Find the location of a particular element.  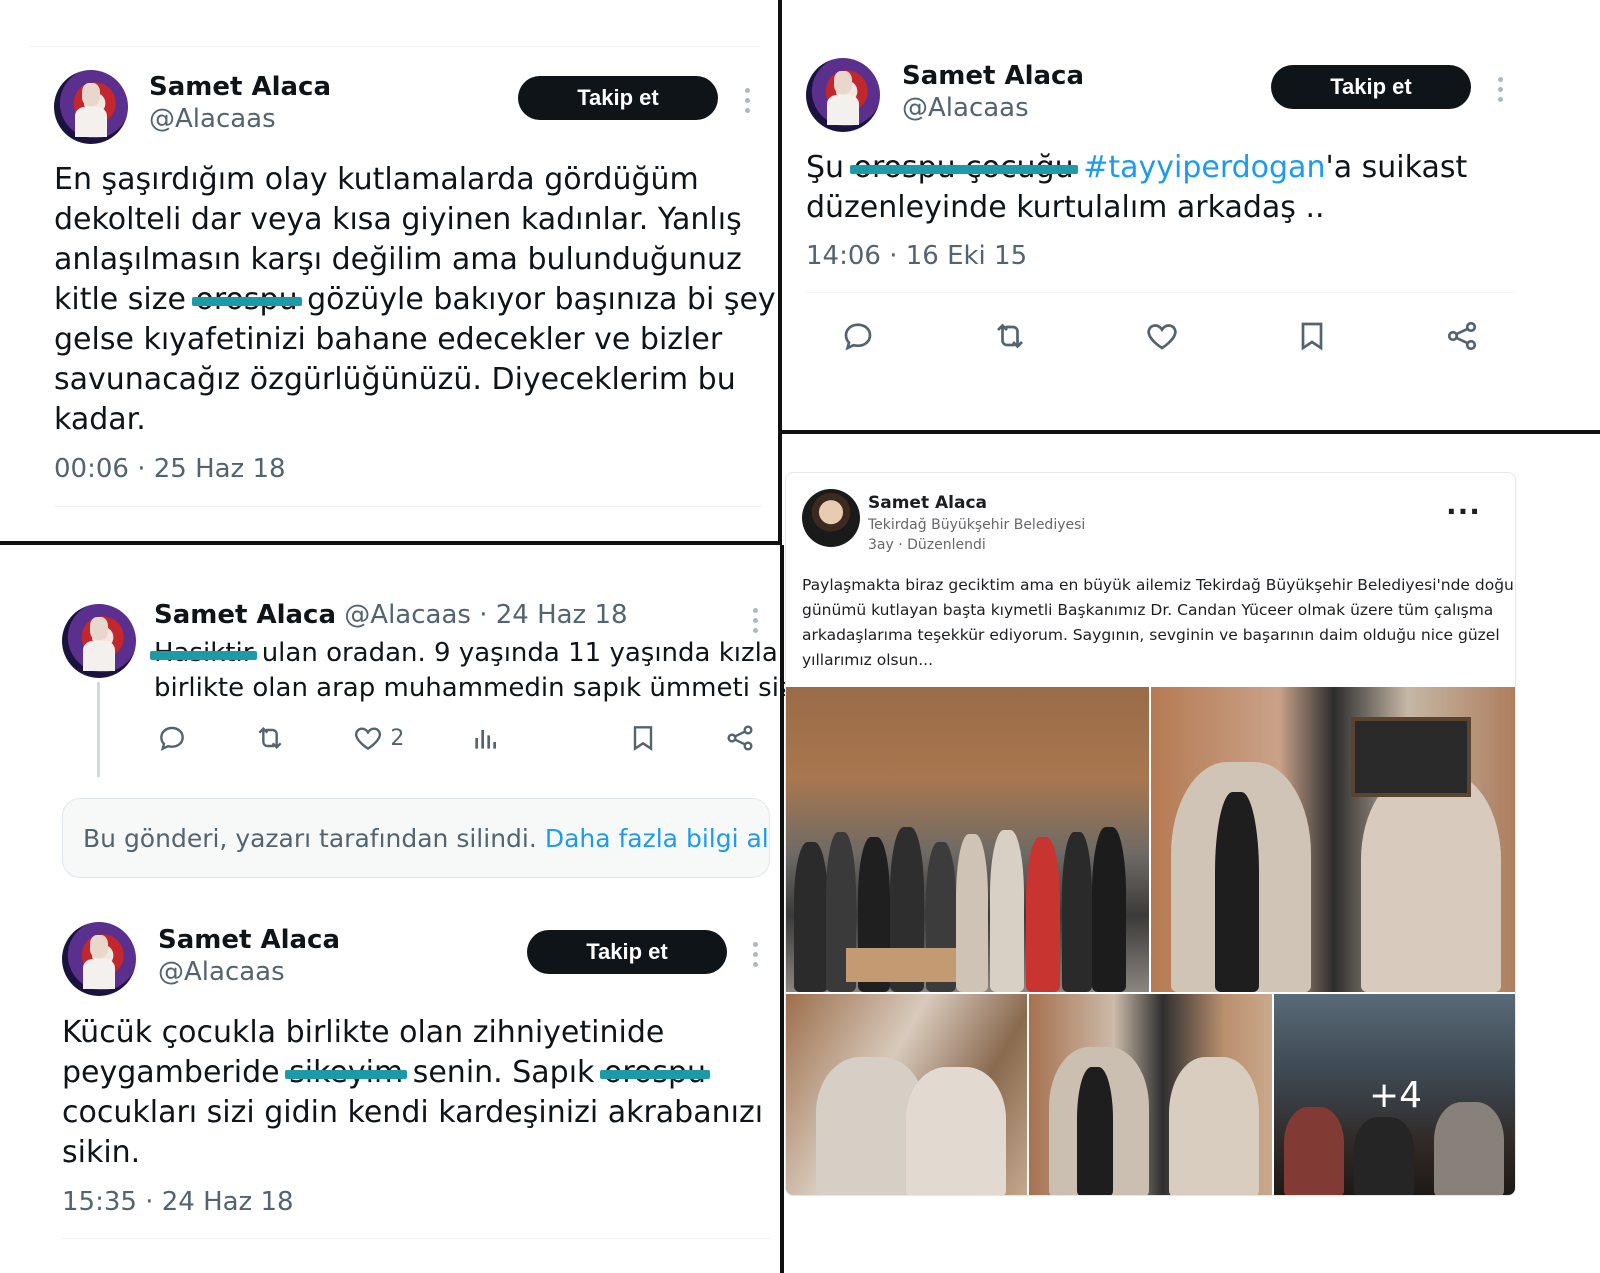

tweet1-follow-button: Takip et is located at coordinates (618, 98).